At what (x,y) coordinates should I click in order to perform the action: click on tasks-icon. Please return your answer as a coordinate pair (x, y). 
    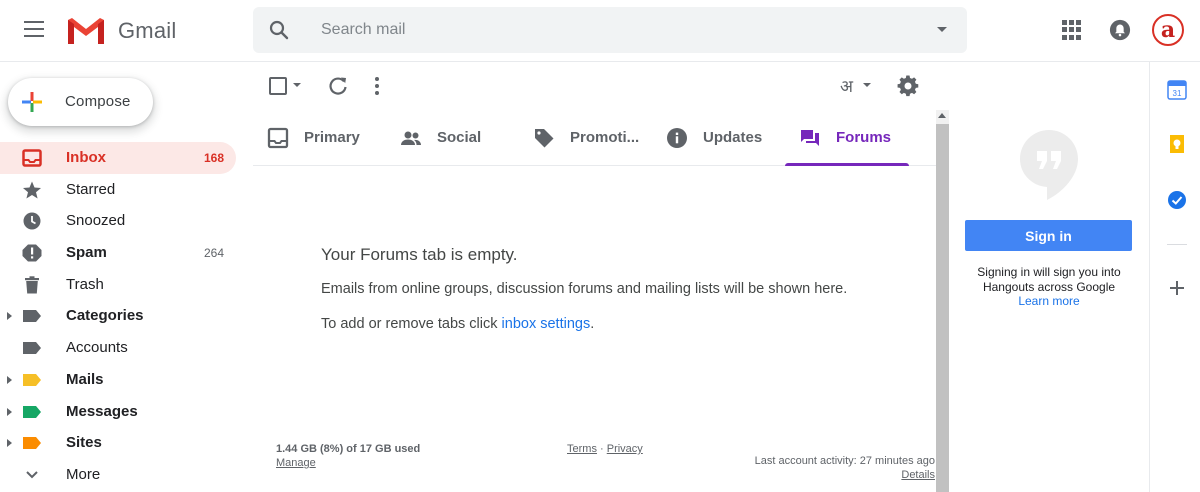
    Looking at the image, I should click on (1177, 200).